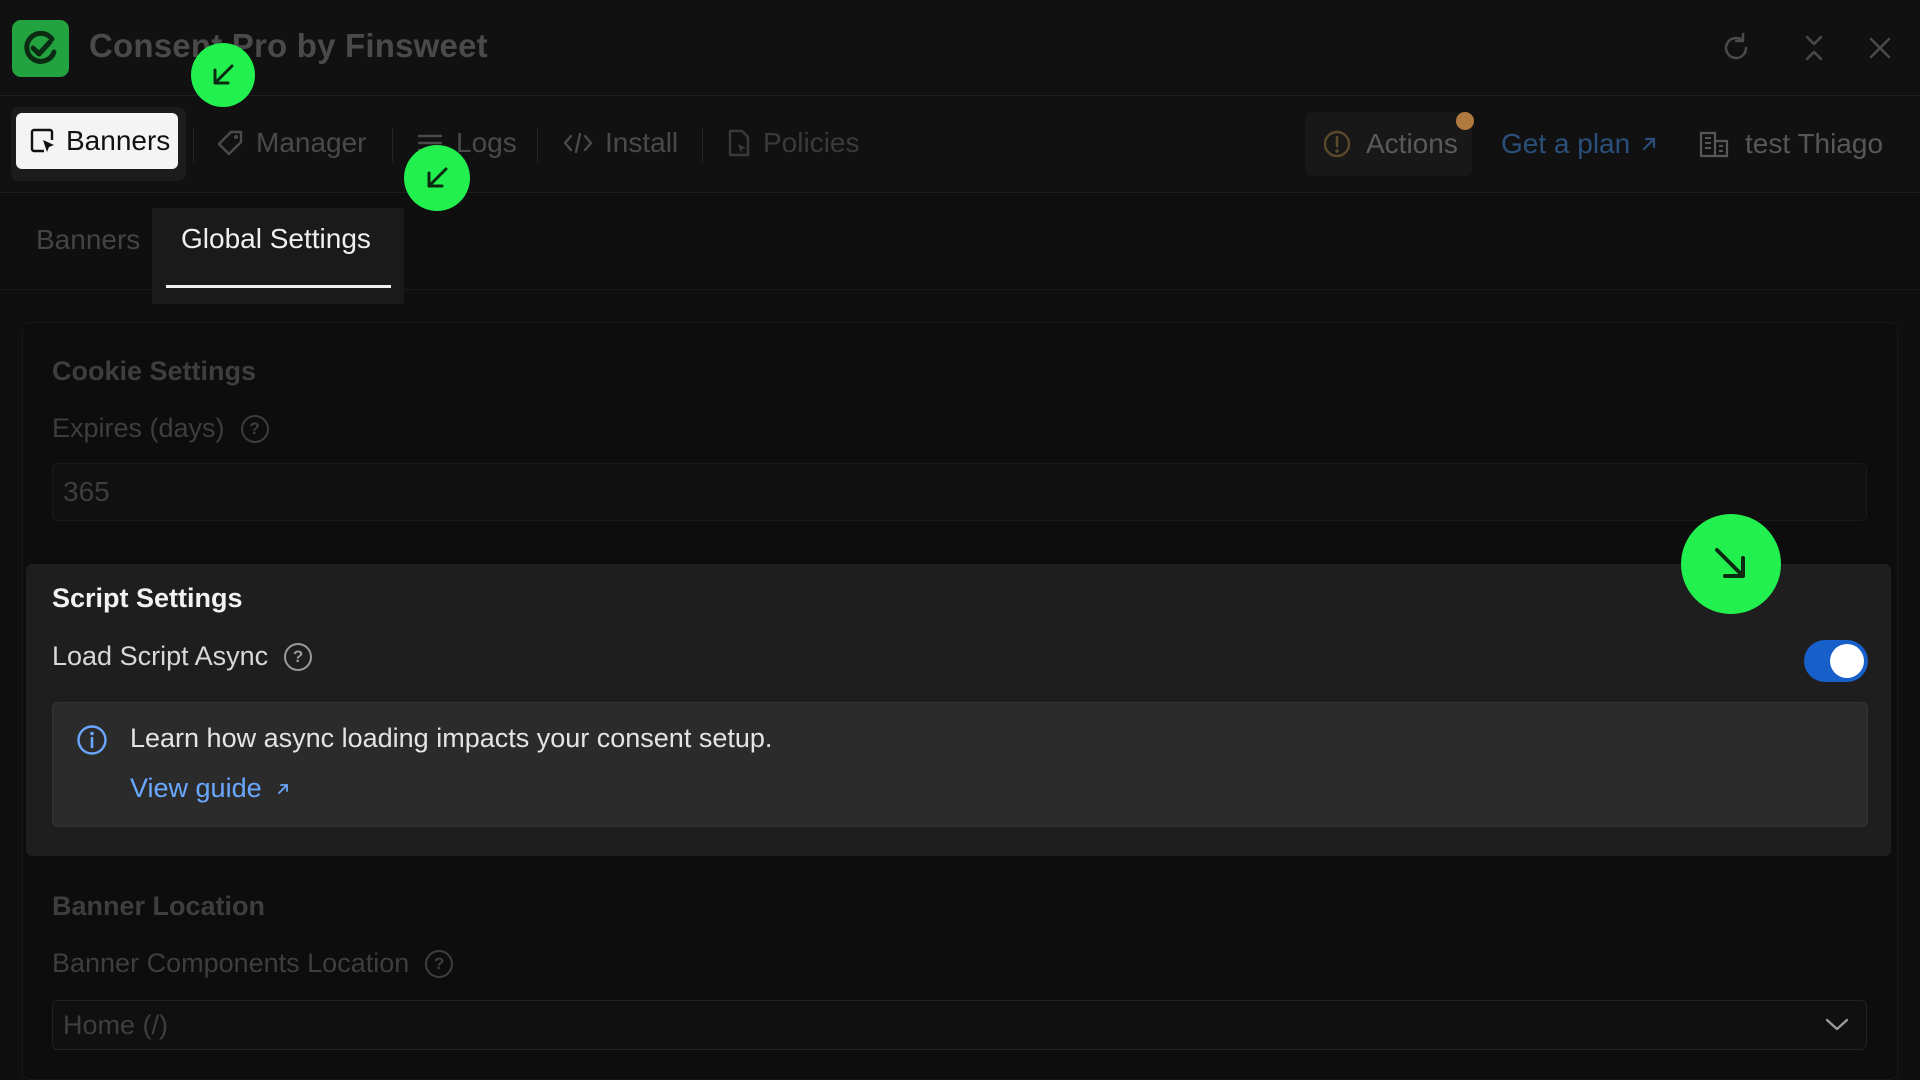 This screenshot has height=1080, width=1920. Describe the element at coordinates (1714, 144) in the screenshot. I see `building-icon` at that location.